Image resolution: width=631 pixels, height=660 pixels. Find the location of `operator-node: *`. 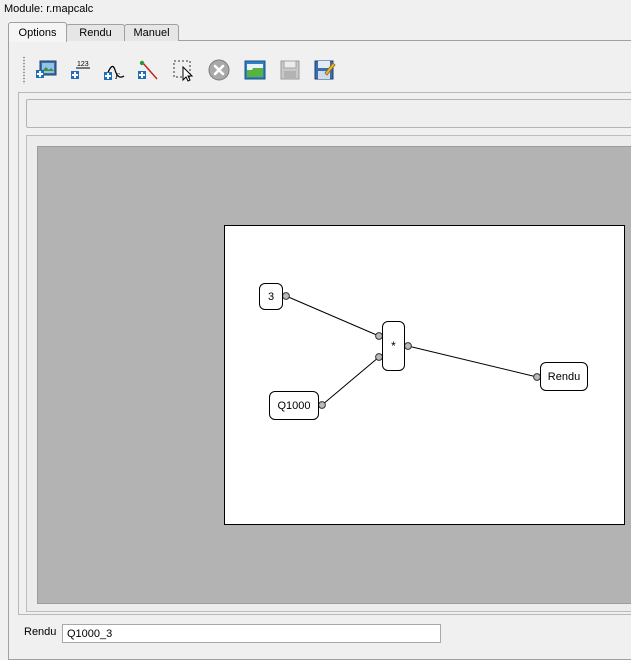

operator-node: * is located at coordinates (393, 346).